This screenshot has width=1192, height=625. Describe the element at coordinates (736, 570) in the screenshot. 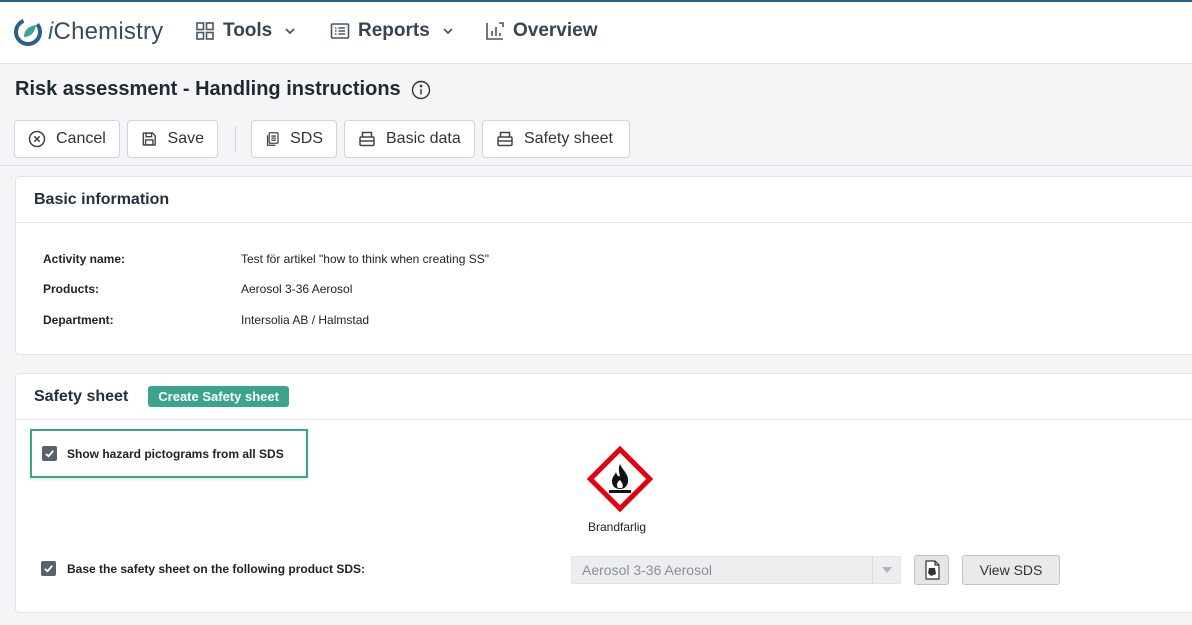

I see `product-sds-select: Aerosol 3-36 Aerosol` at that location.